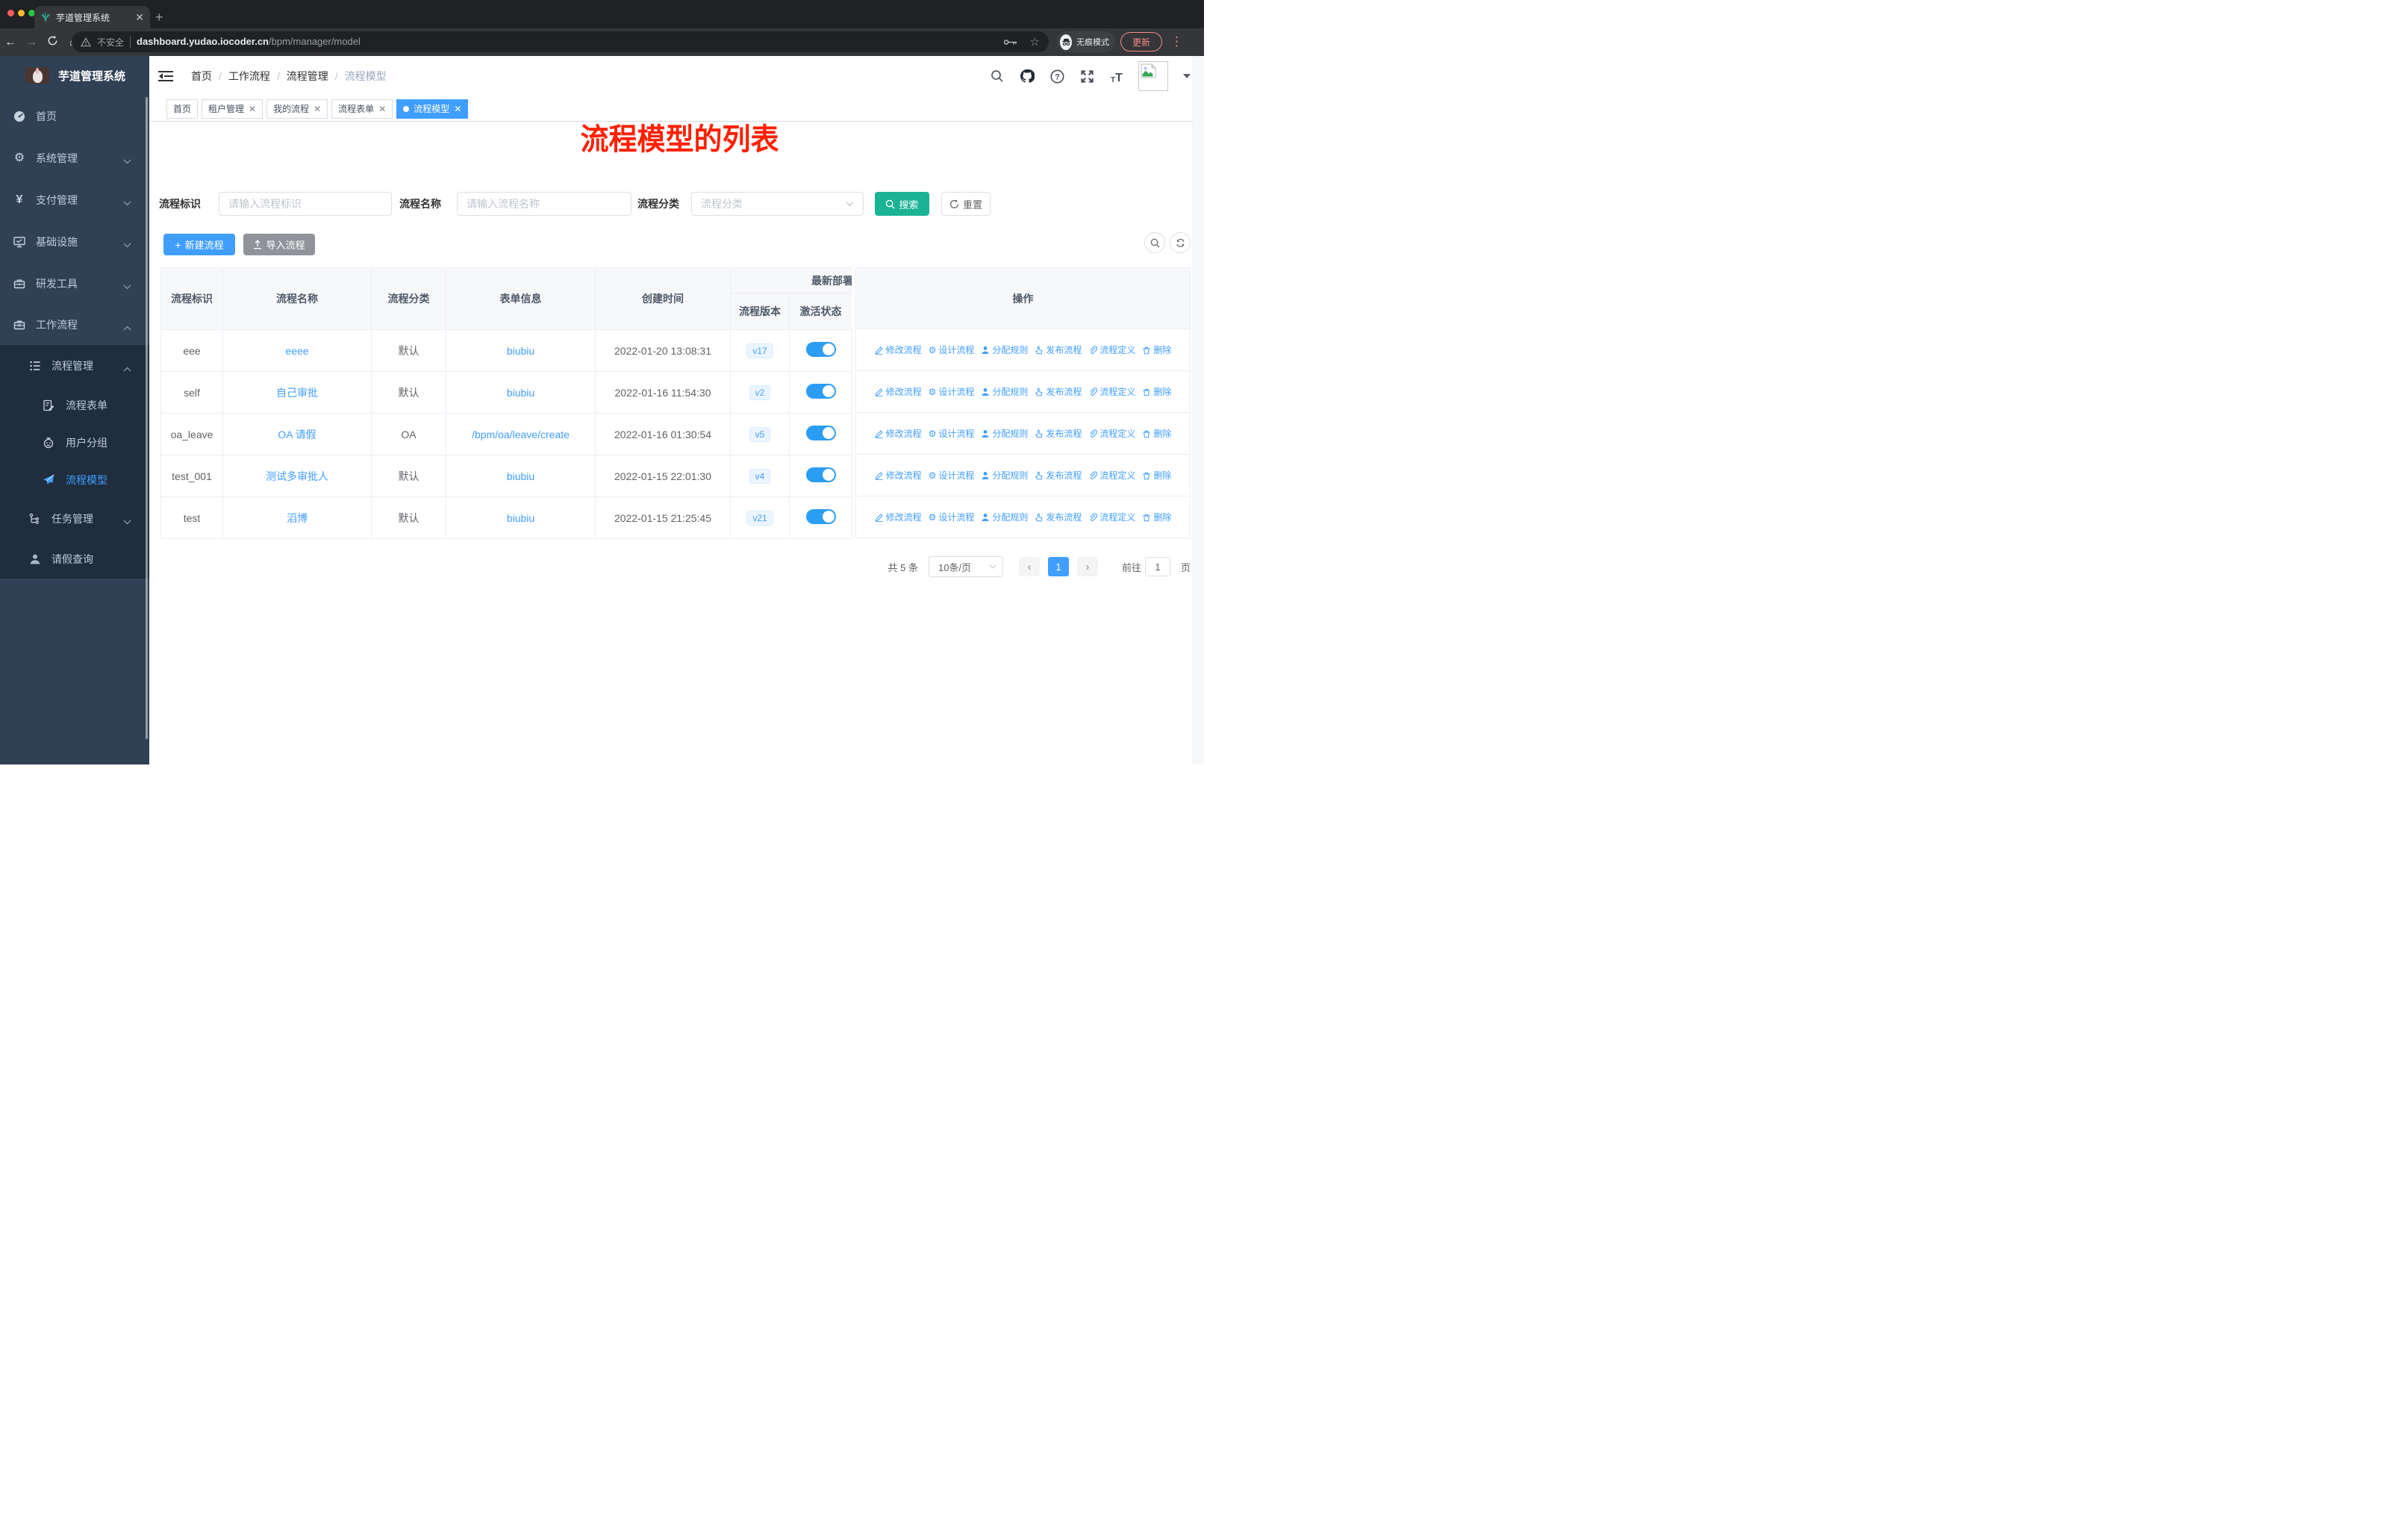 Image resolution: width=2408 pixels, height=1529 pixels. What do you see at coordinates (74, 76) in the screenshot?
I see `sidebar-logo: 芋道管理系统` at bounding box center [74, 76].